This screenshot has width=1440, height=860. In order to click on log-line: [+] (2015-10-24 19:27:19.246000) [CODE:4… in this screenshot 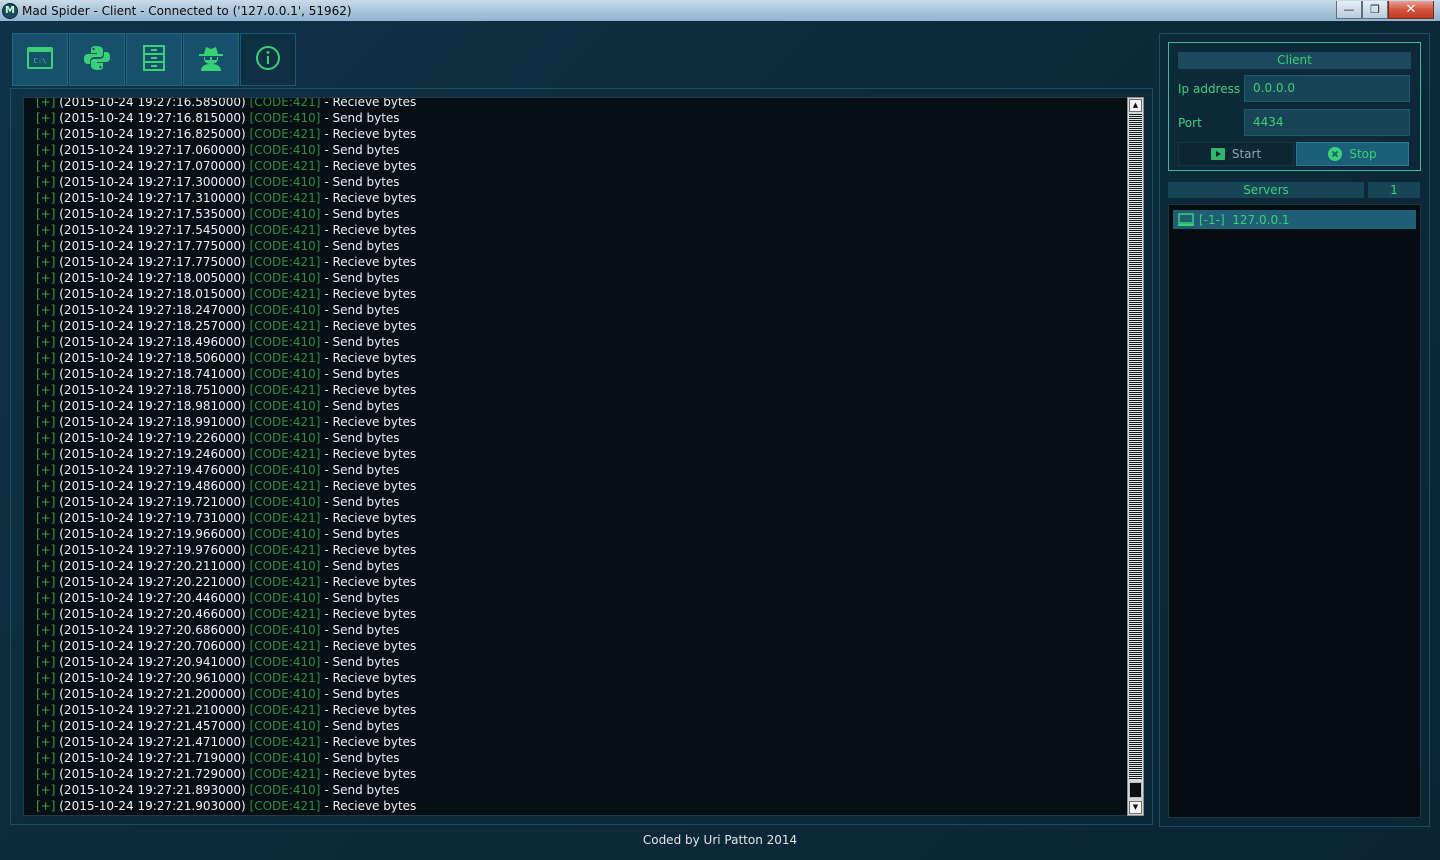, I will do `click(226, 454)`.